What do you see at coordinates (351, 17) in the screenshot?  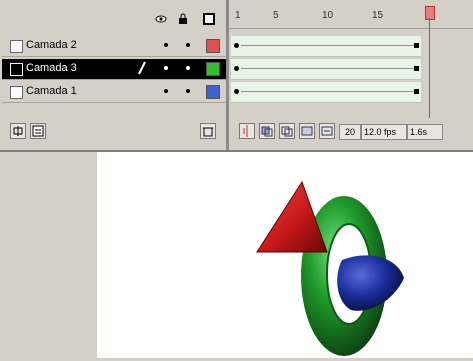 I see `frame-ruler: 1 5 10 15` at bounding box center [351, 17].